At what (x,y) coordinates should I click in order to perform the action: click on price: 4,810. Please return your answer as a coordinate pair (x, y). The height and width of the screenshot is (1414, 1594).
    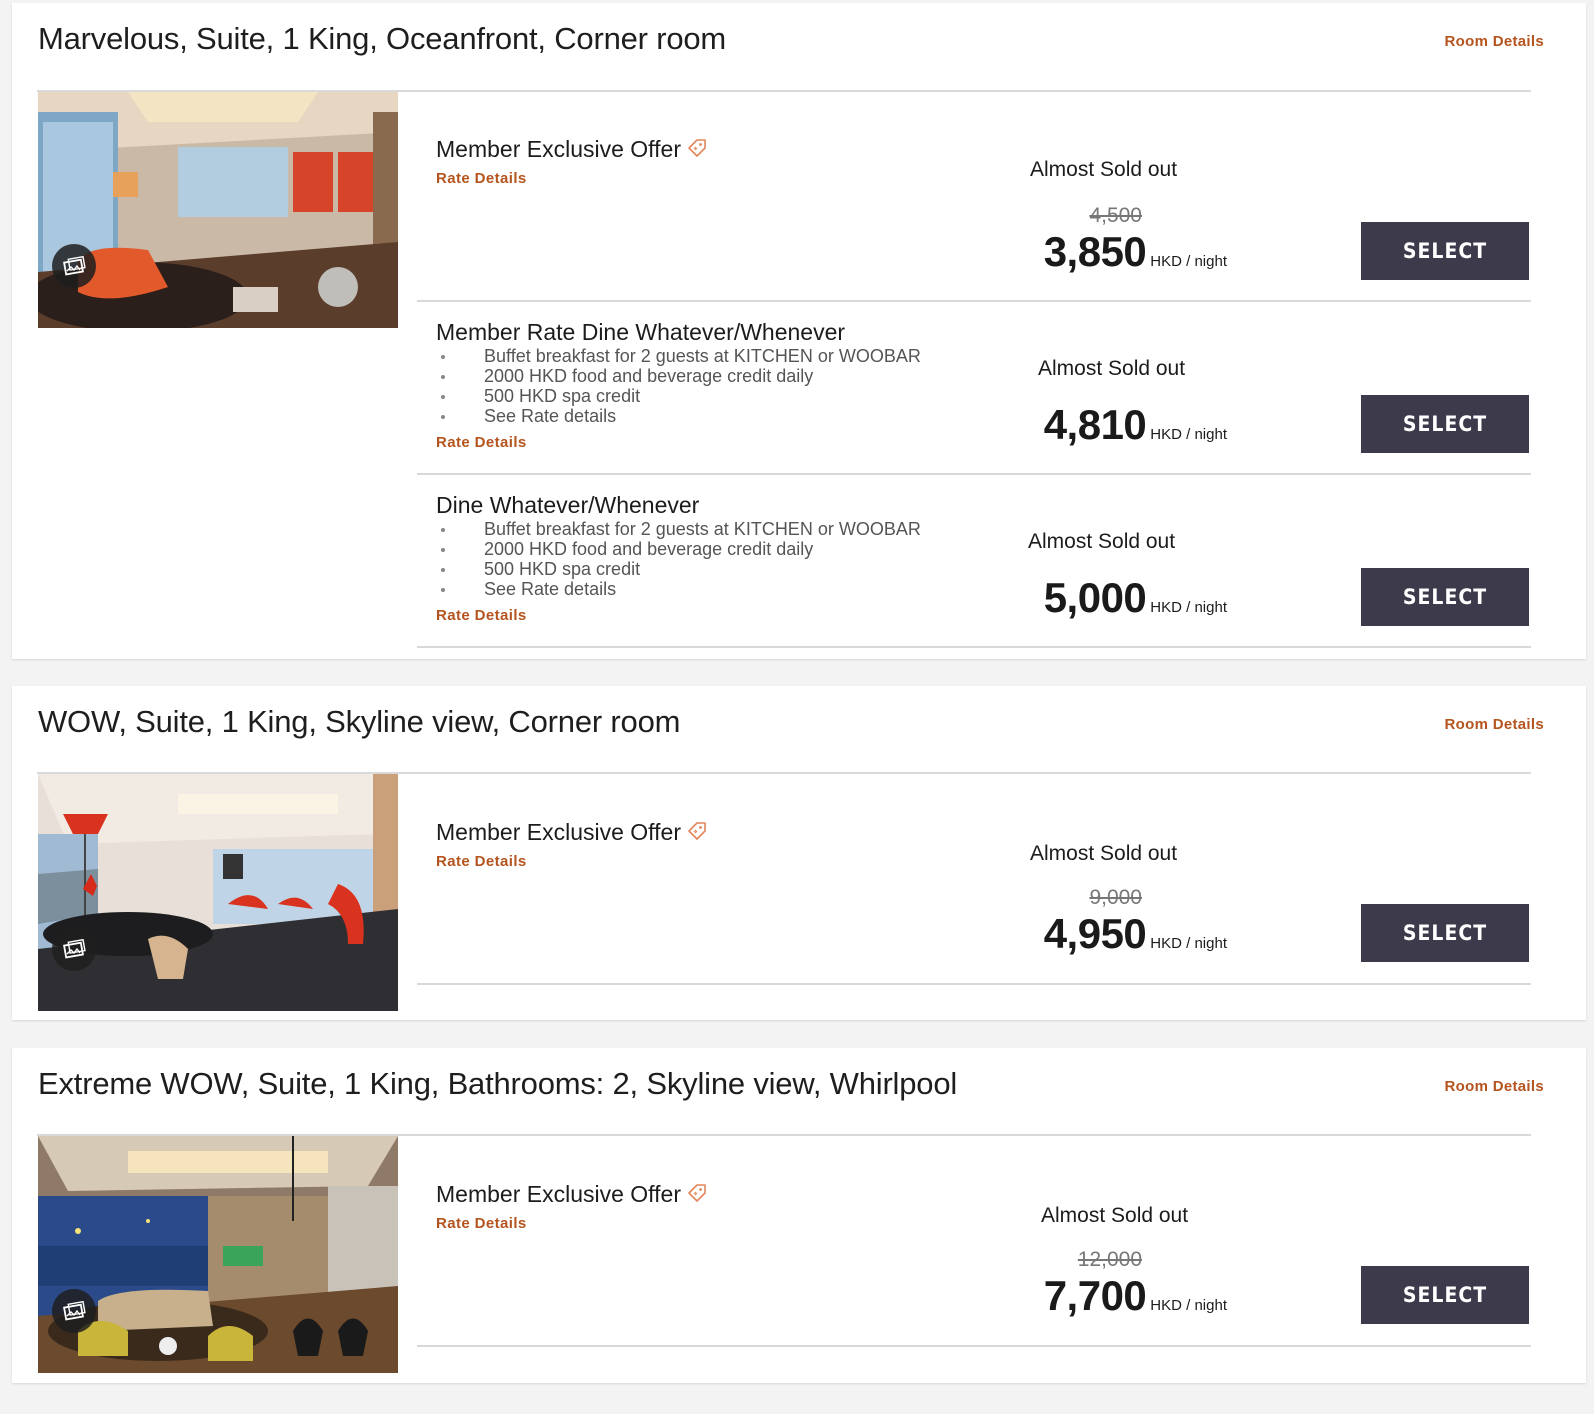
    Looking at the image, I should click on (1095, 424).